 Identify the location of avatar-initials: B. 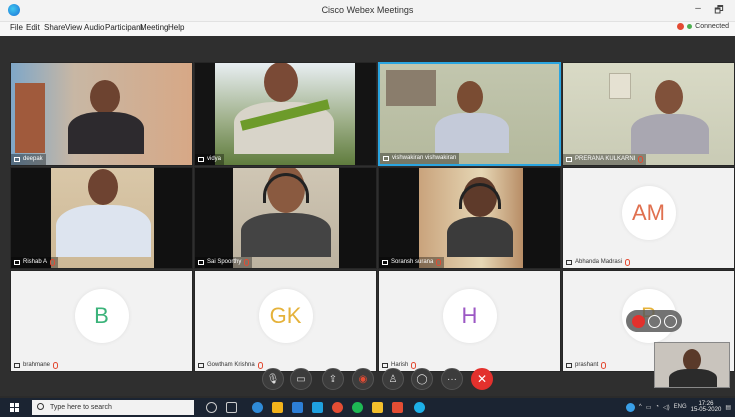
(101, 316).